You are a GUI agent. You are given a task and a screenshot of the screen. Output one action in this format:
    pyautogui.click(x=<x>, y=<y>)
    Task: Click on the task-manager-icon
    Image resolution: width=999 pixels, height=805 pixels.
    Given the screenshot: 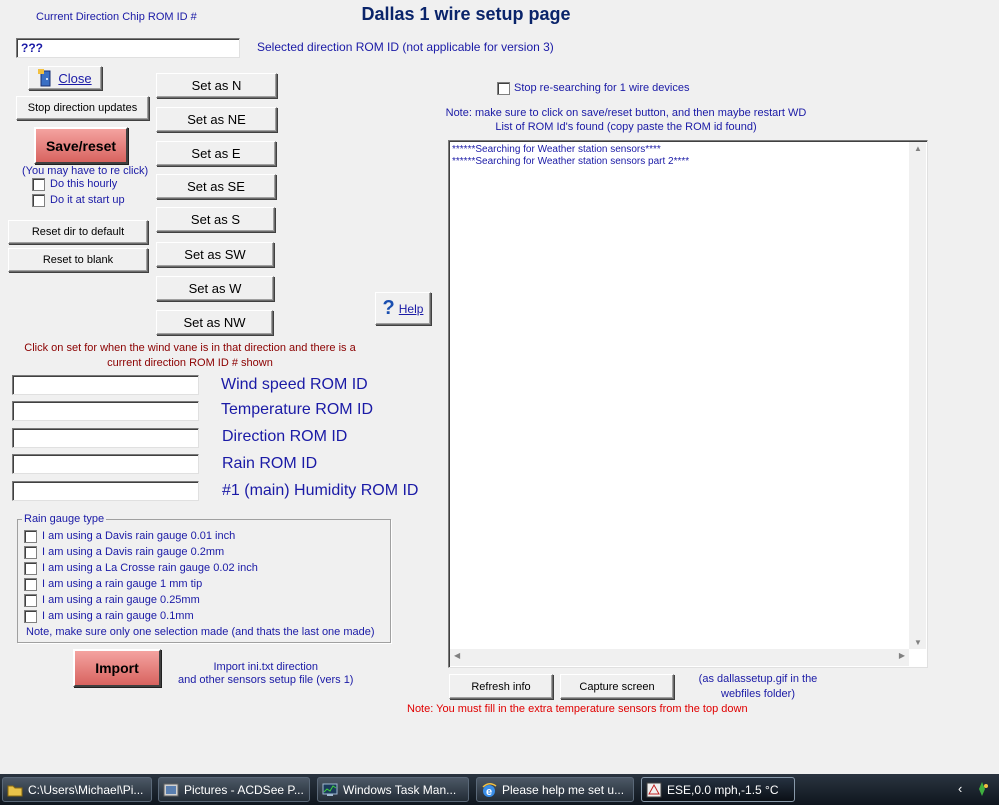 What is the action you would take?
    pyautogui.click(x=330, y=789)
    